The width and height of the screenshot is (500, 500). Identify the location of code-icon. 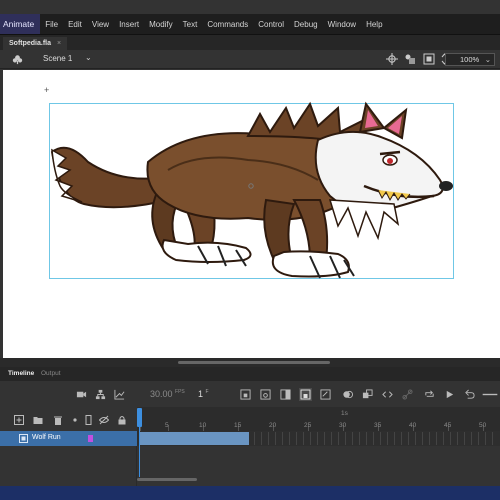
(387, 394).